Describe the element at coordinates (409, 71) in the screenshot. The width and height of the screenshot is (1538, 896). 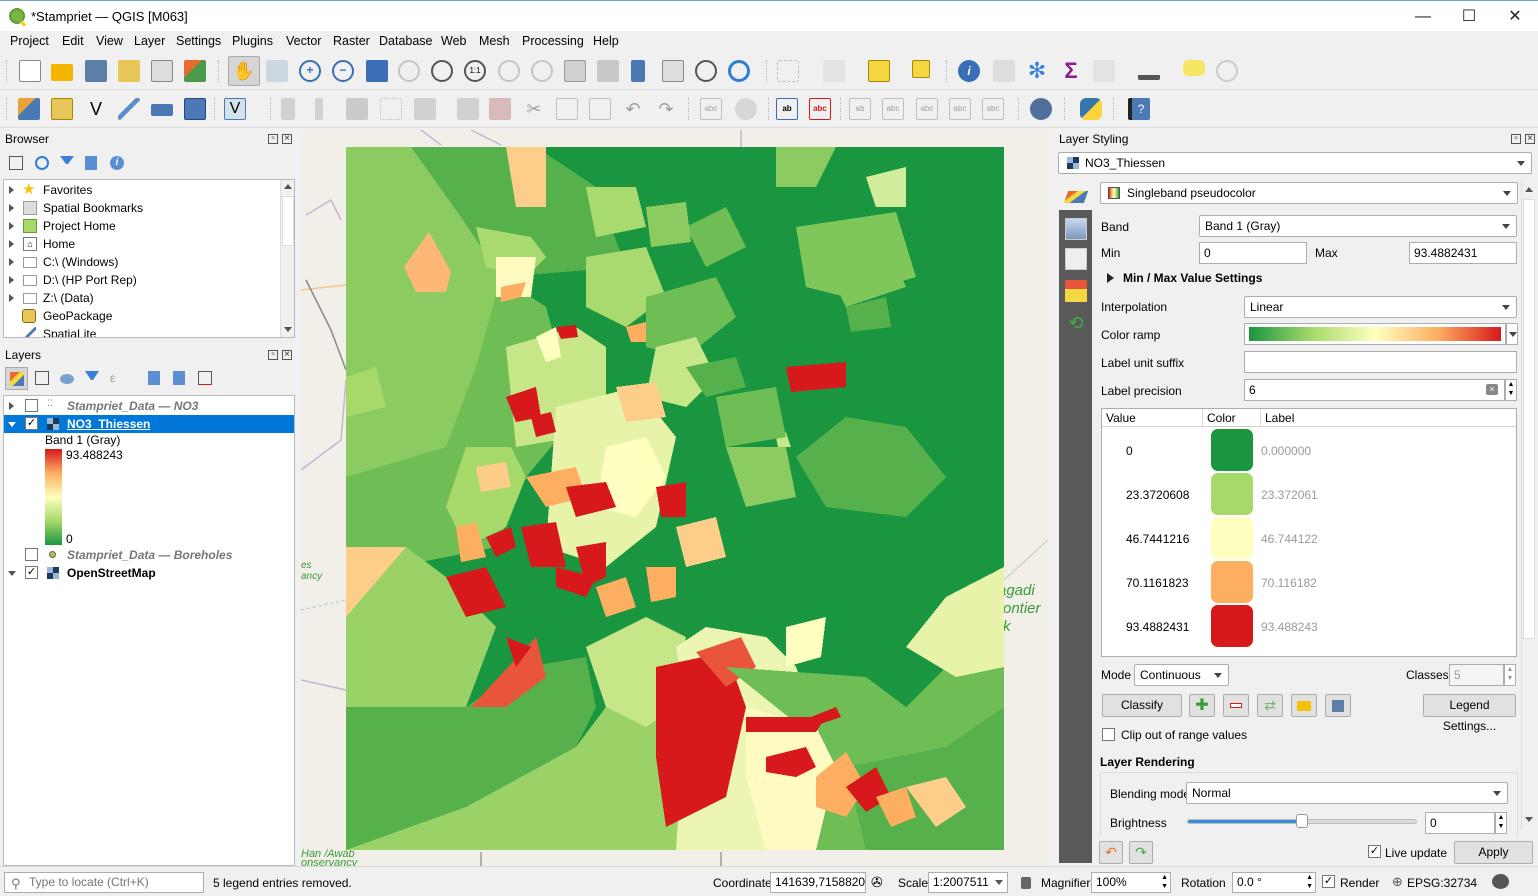
I see `zoom-to-selection-icon` at that location.